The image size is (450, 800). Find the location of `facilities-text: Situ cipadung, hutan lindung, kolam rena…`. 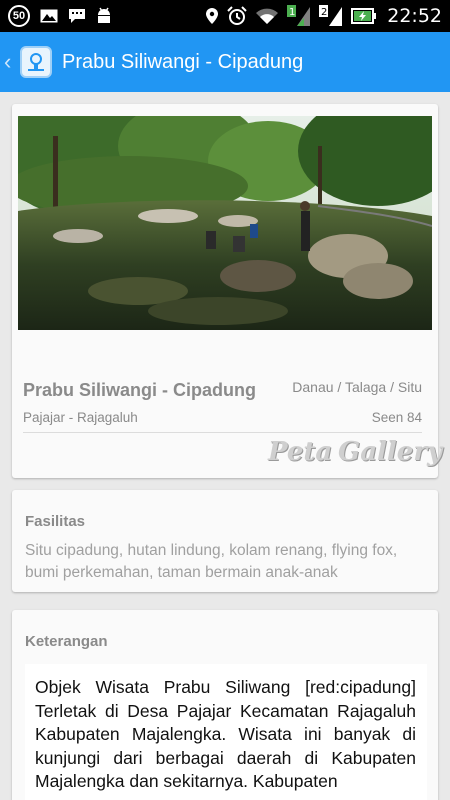

facilities-text: Situ cipadung, hutan lindung, kolam rena… is located at coordinates (211, 561).